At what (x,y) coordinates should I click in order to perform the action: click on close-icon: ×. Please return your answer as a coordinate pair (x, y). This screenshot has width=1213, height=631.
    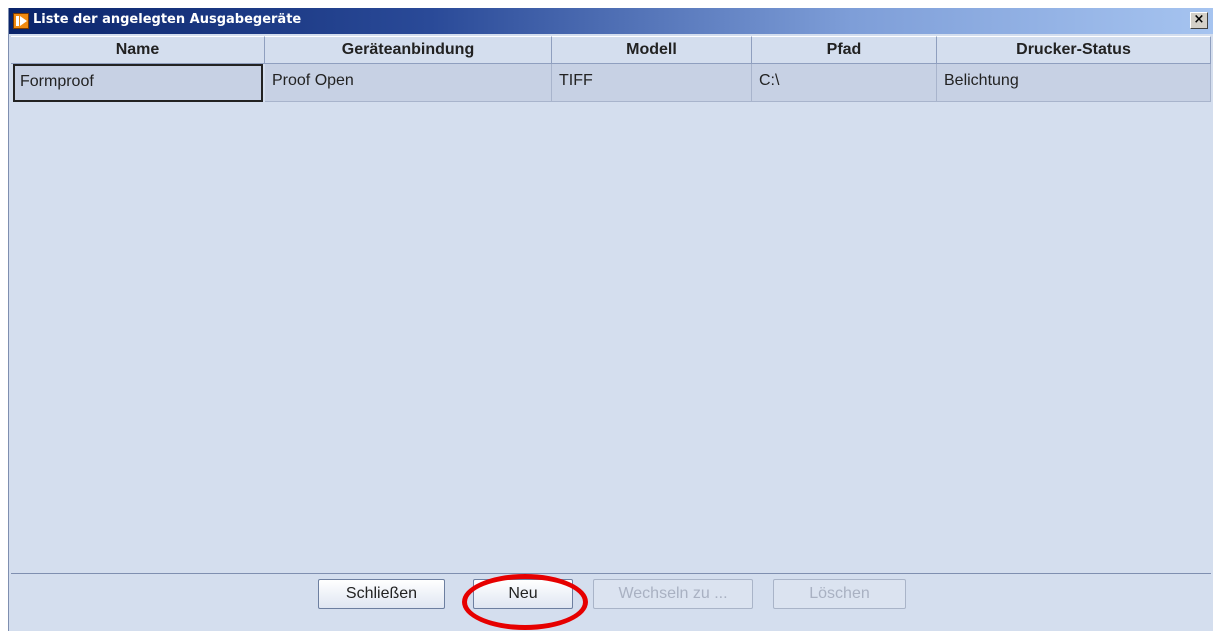
    Looking at the image, I should click on (1199, 20).